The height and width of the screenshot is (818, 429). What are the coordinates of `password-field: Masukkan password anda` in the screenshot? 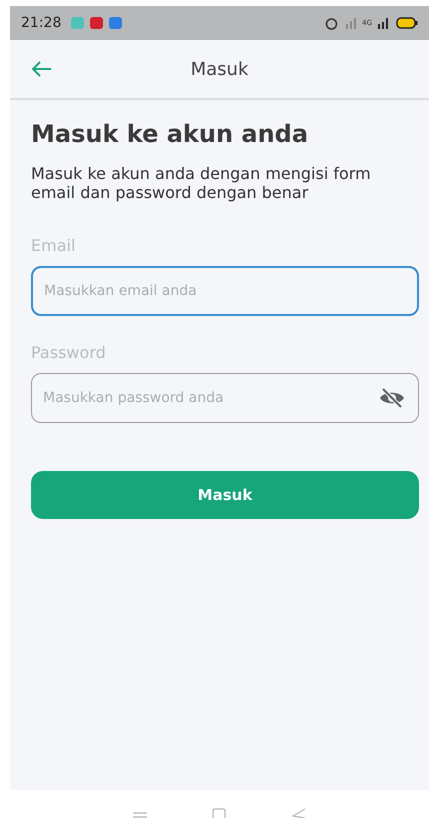 It's located at (225, 398).